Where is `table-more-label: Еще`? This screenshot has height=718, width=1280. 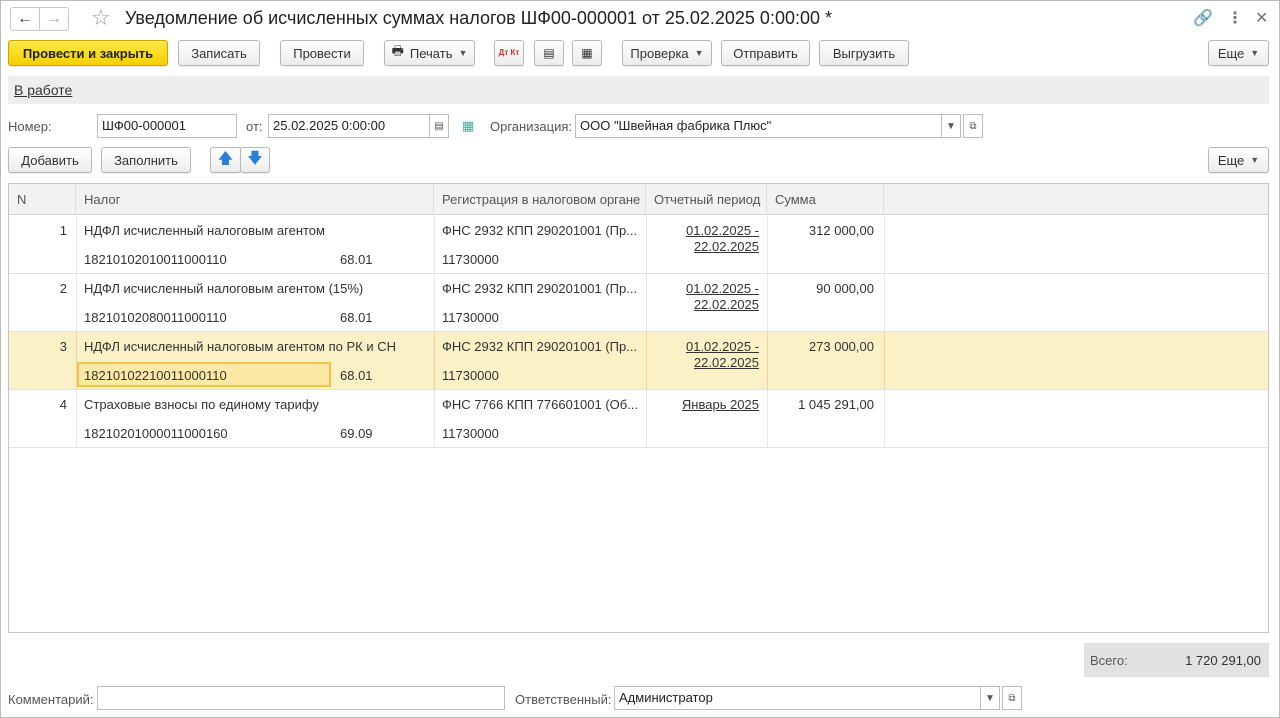 table-more-label: Еще is located at coordinates (1231, 160).